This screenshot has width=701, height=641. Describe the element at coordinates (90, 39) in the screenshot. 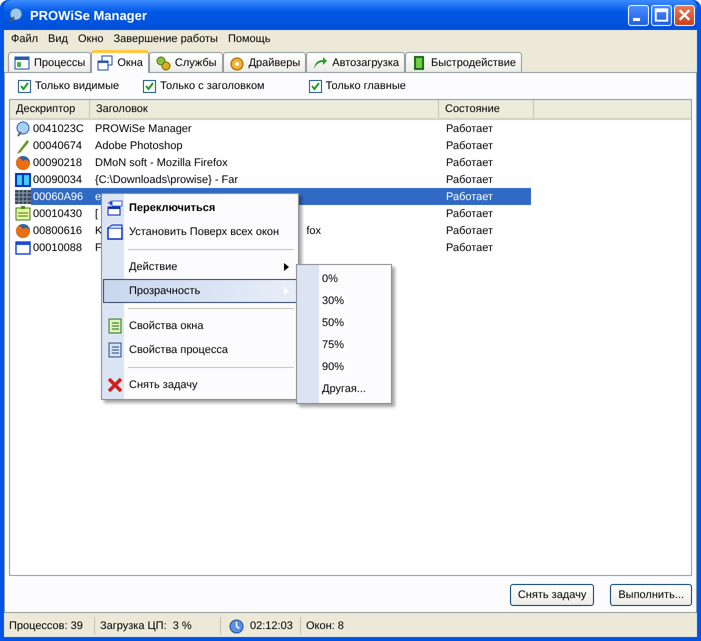

I see `menu-item: Окно` at that location.